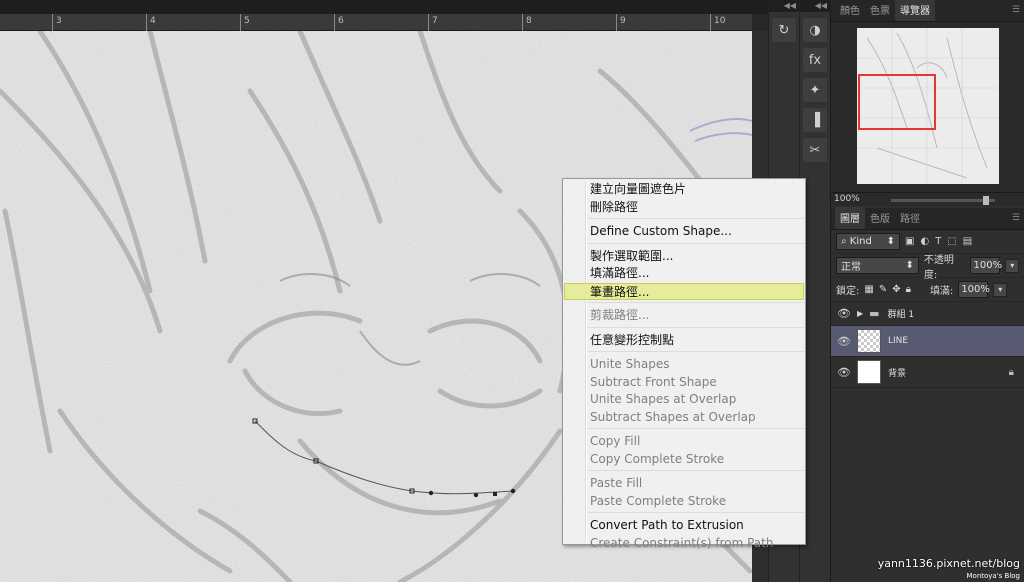 The image size is (1024, 582). I want to click on layer-list: 👁︎ ▶ ▬ 群組 1 👁︎ LINE 👁︎ 背景 🔒︎, so click(927, 345).